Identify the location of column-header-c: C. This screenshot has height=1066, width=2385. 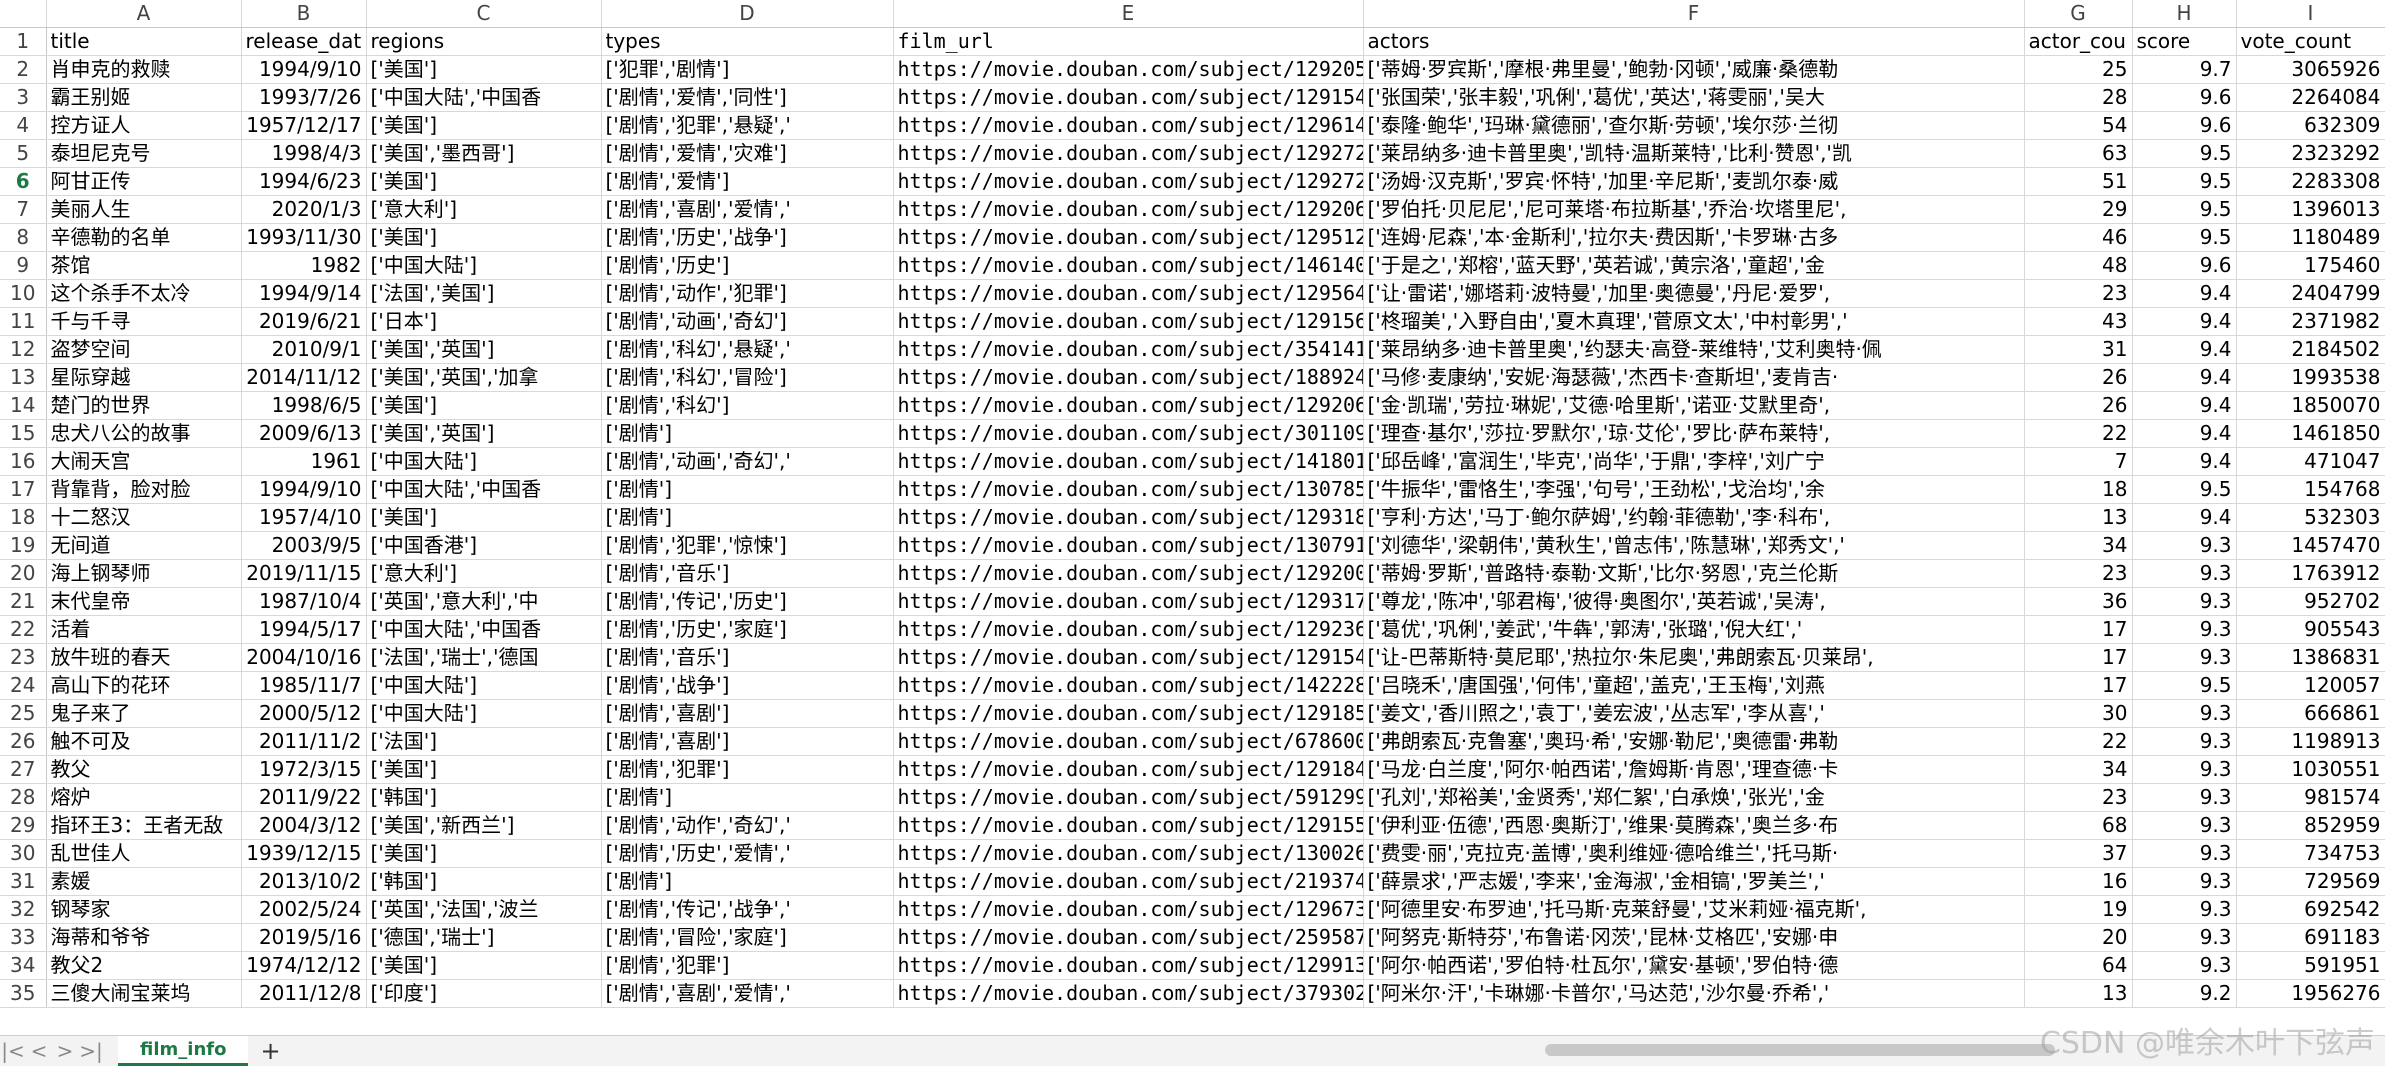
(484, 14).